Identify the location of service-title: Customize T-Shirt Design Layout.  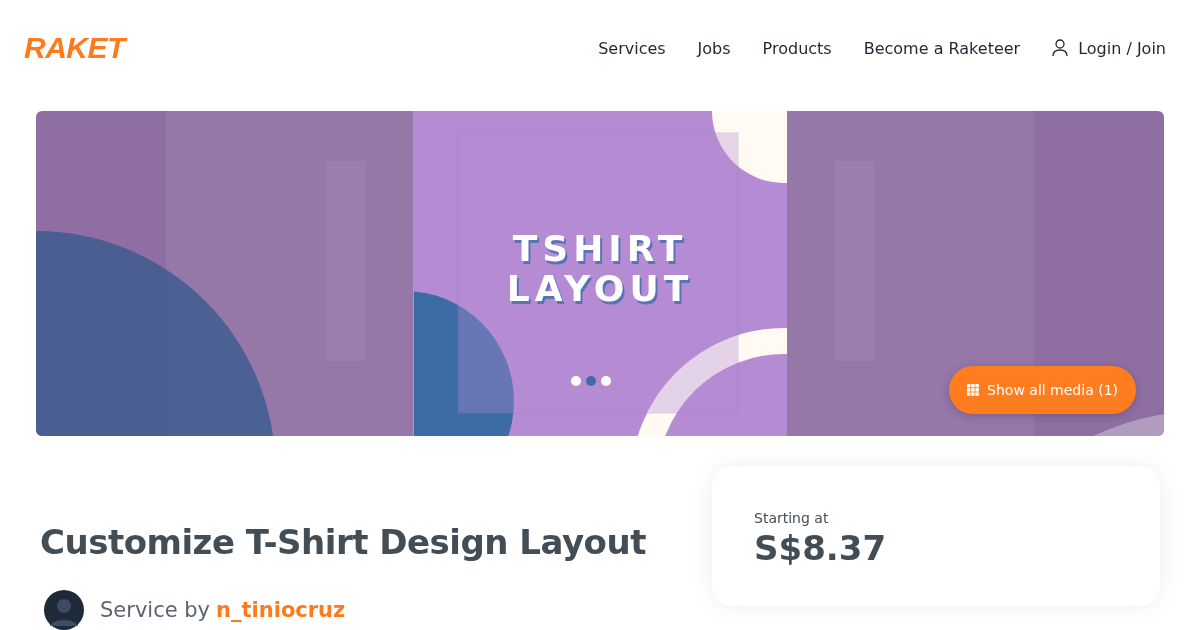
(343, 542).